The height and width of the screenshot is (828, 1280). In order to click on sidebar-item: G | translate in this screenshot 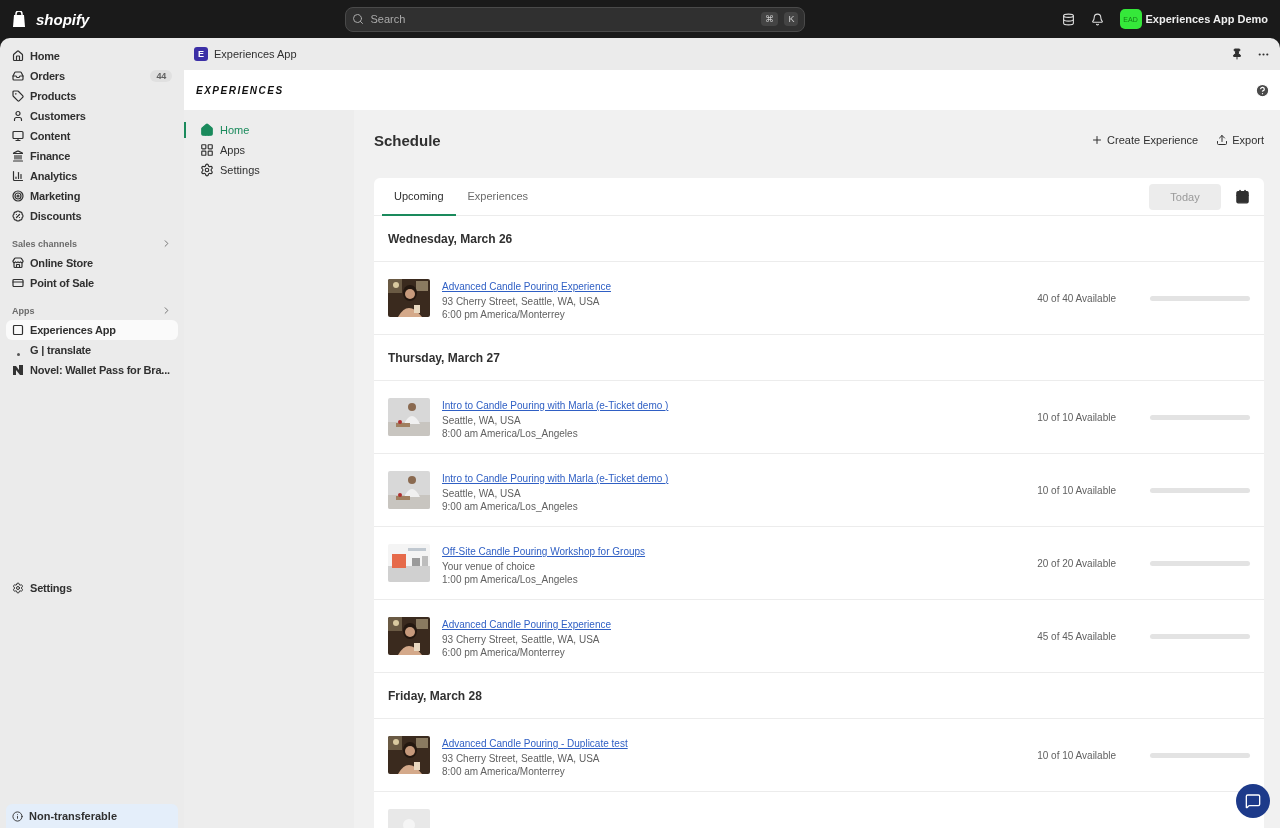, I will do `click(92, 350)`.